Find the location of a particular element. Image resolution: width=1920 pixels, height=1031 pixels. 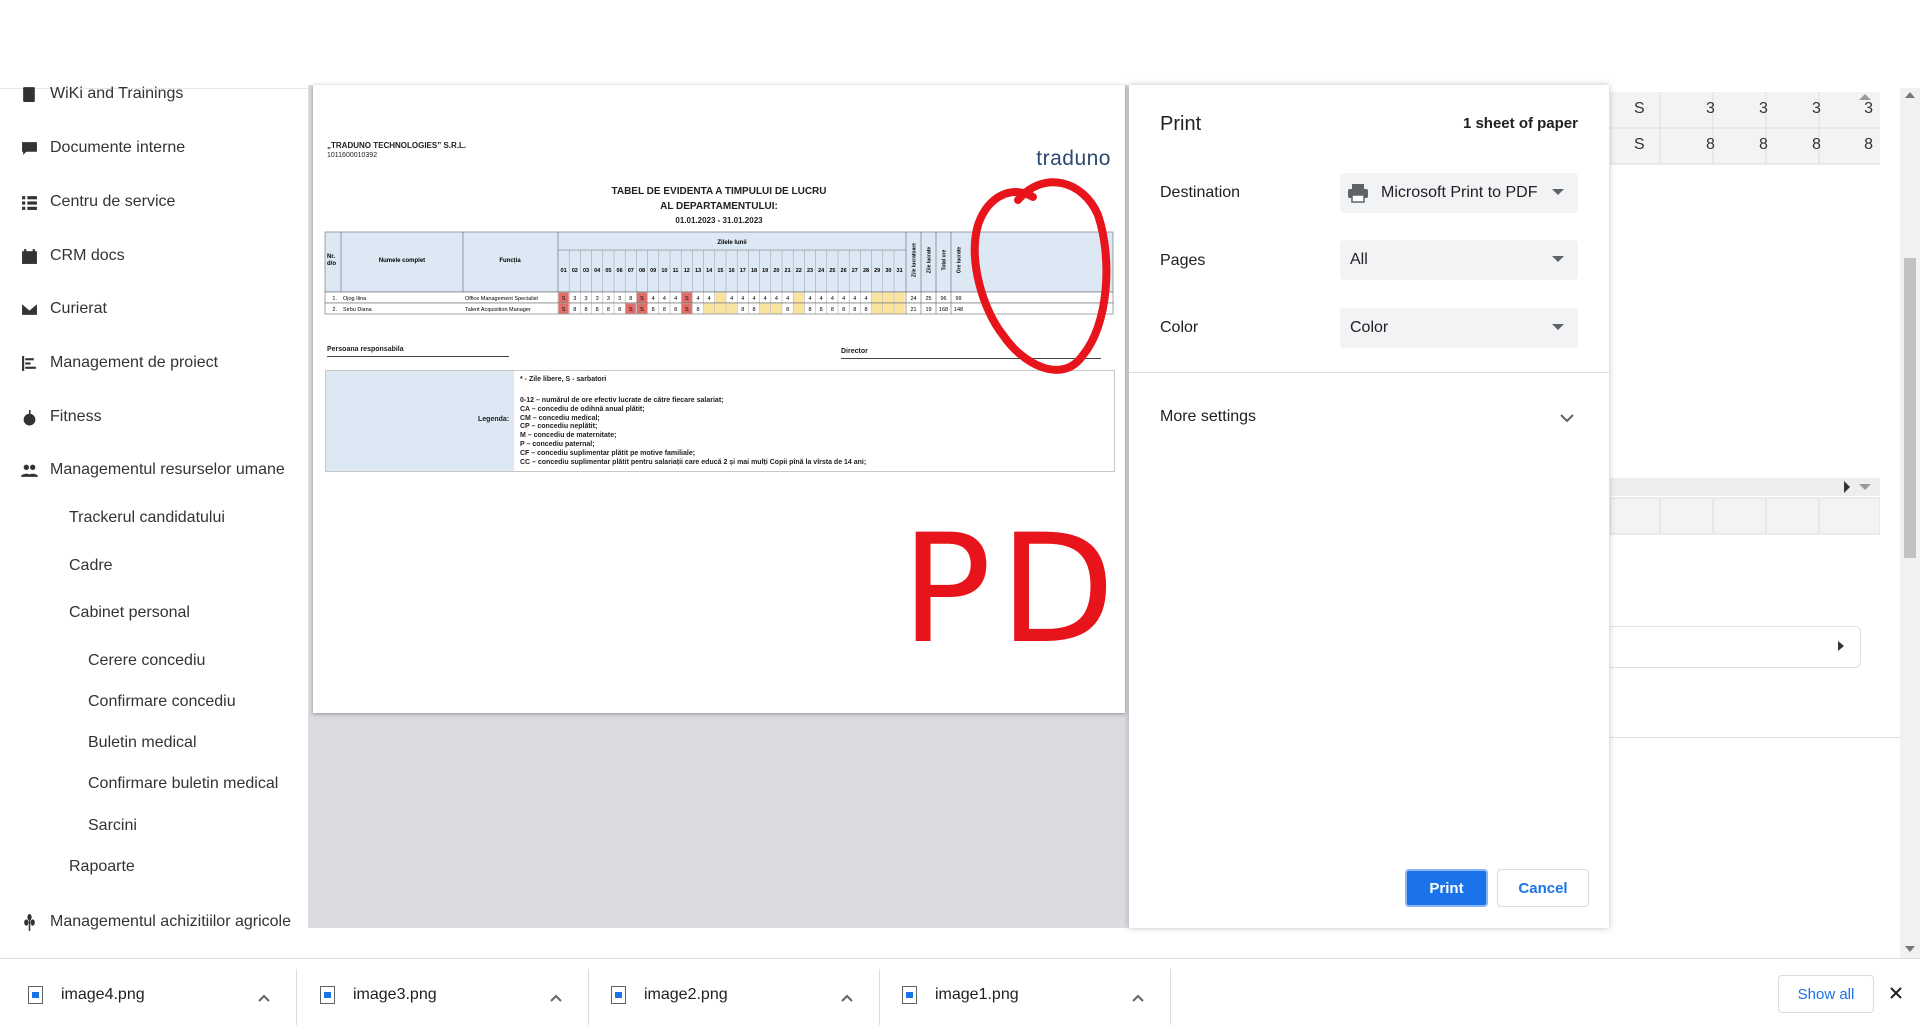

download-item: image4.png is located at coordinates (158, 995).